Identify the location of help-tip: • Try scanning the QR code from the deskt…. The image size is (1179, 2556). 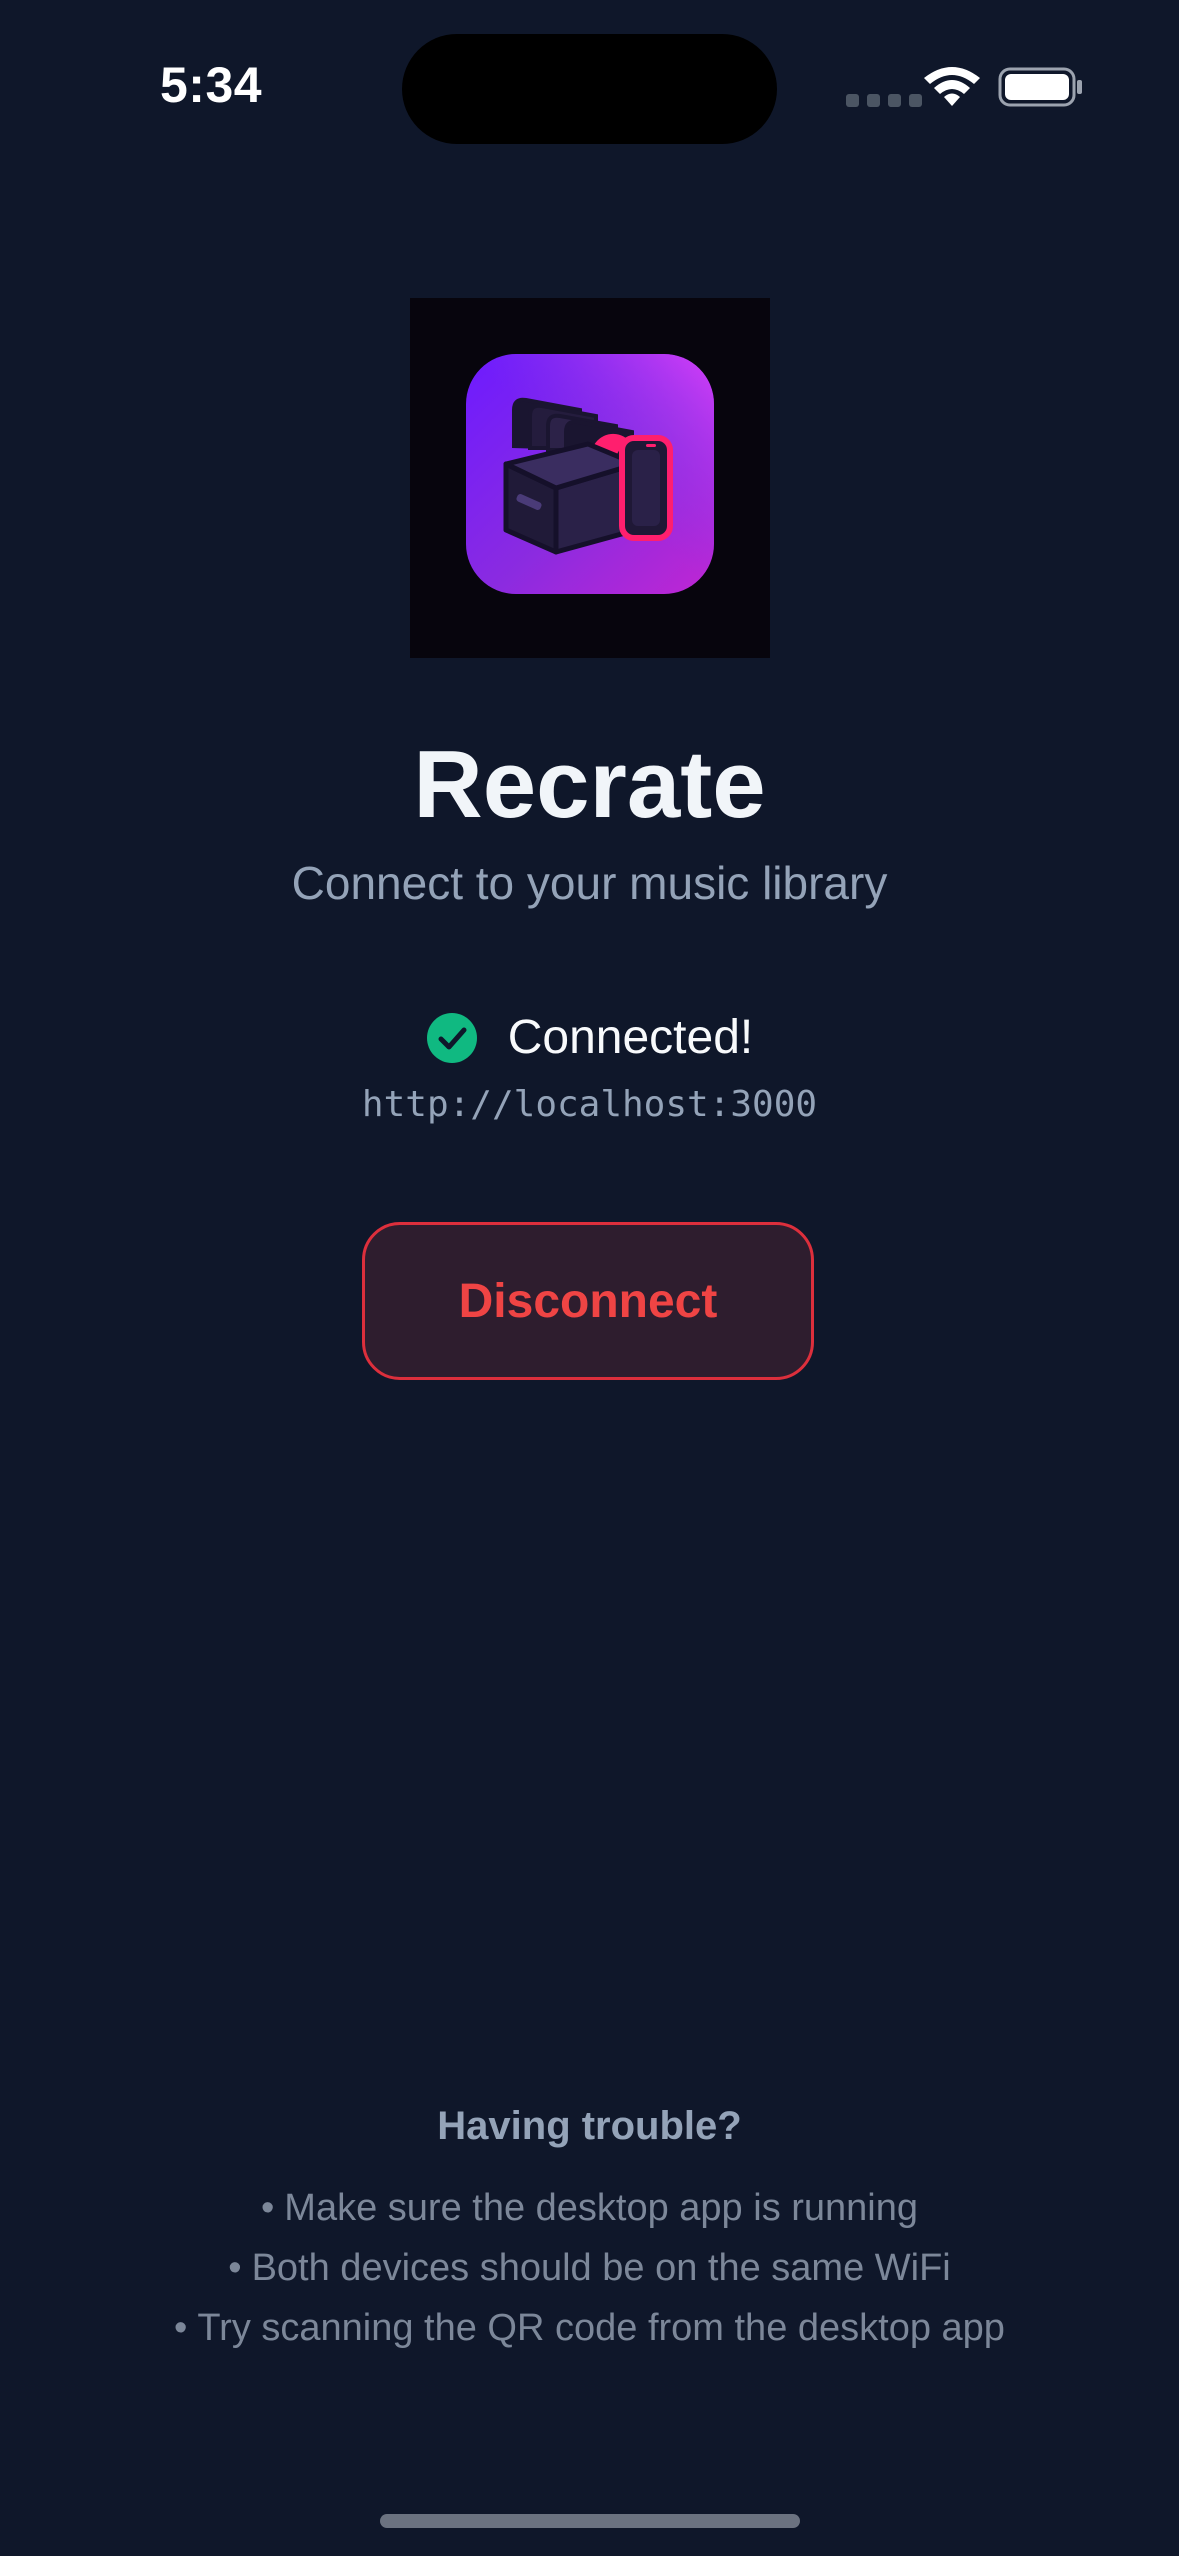
(589, 2328).